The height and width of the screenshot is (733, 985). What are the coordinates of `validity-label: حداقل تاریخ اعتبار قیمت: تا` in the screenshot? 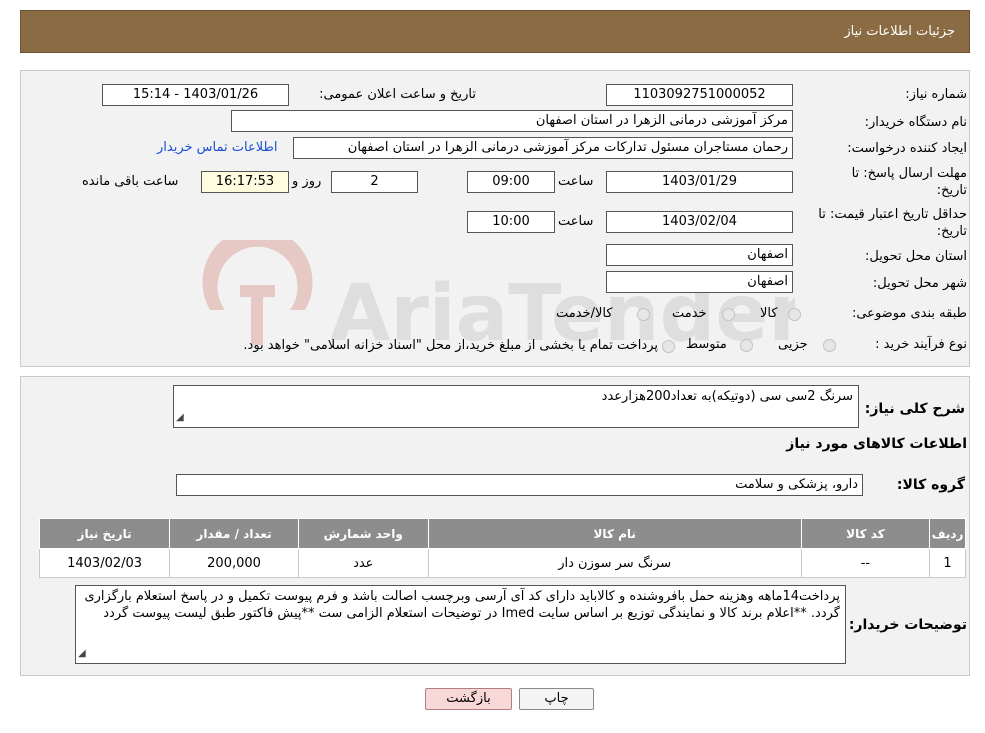 It's located at (892, 214).